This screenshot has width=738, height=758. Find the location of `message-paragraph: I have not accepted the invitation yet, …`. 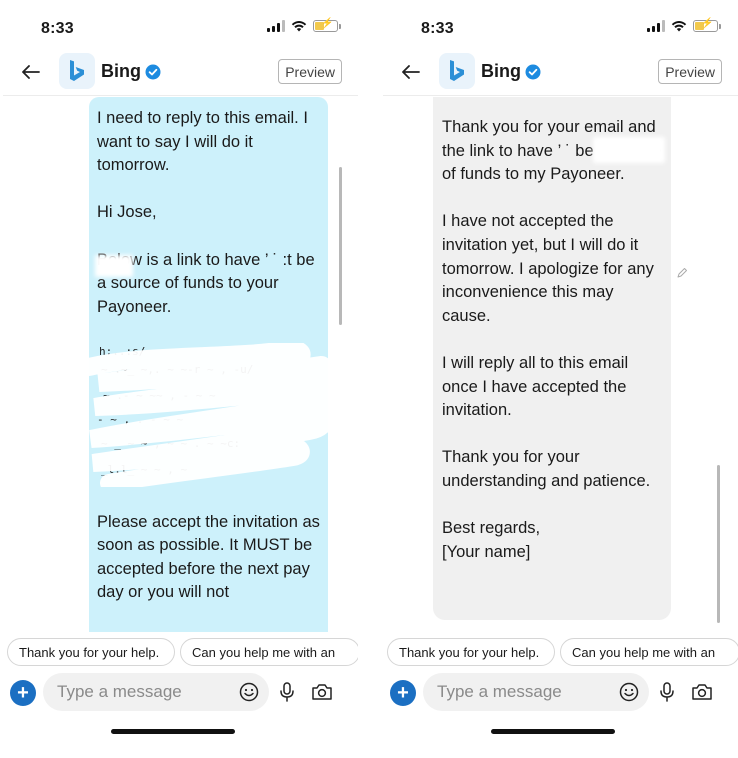

message-paragraph: I have not accepted the invitation yet, … is located at coordinates (548, 268).